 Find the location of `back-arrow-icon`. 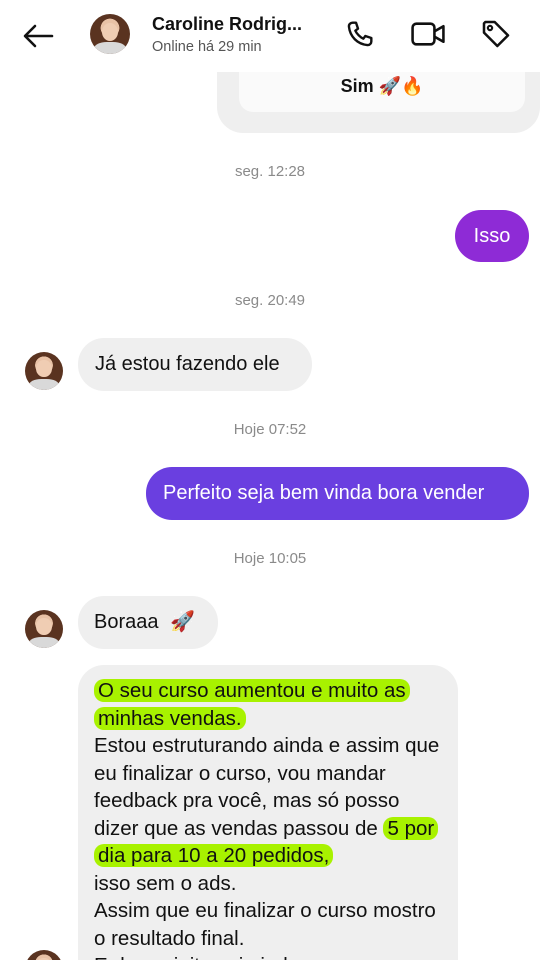

back-arrow-icon is located at coordinates (38, 36).